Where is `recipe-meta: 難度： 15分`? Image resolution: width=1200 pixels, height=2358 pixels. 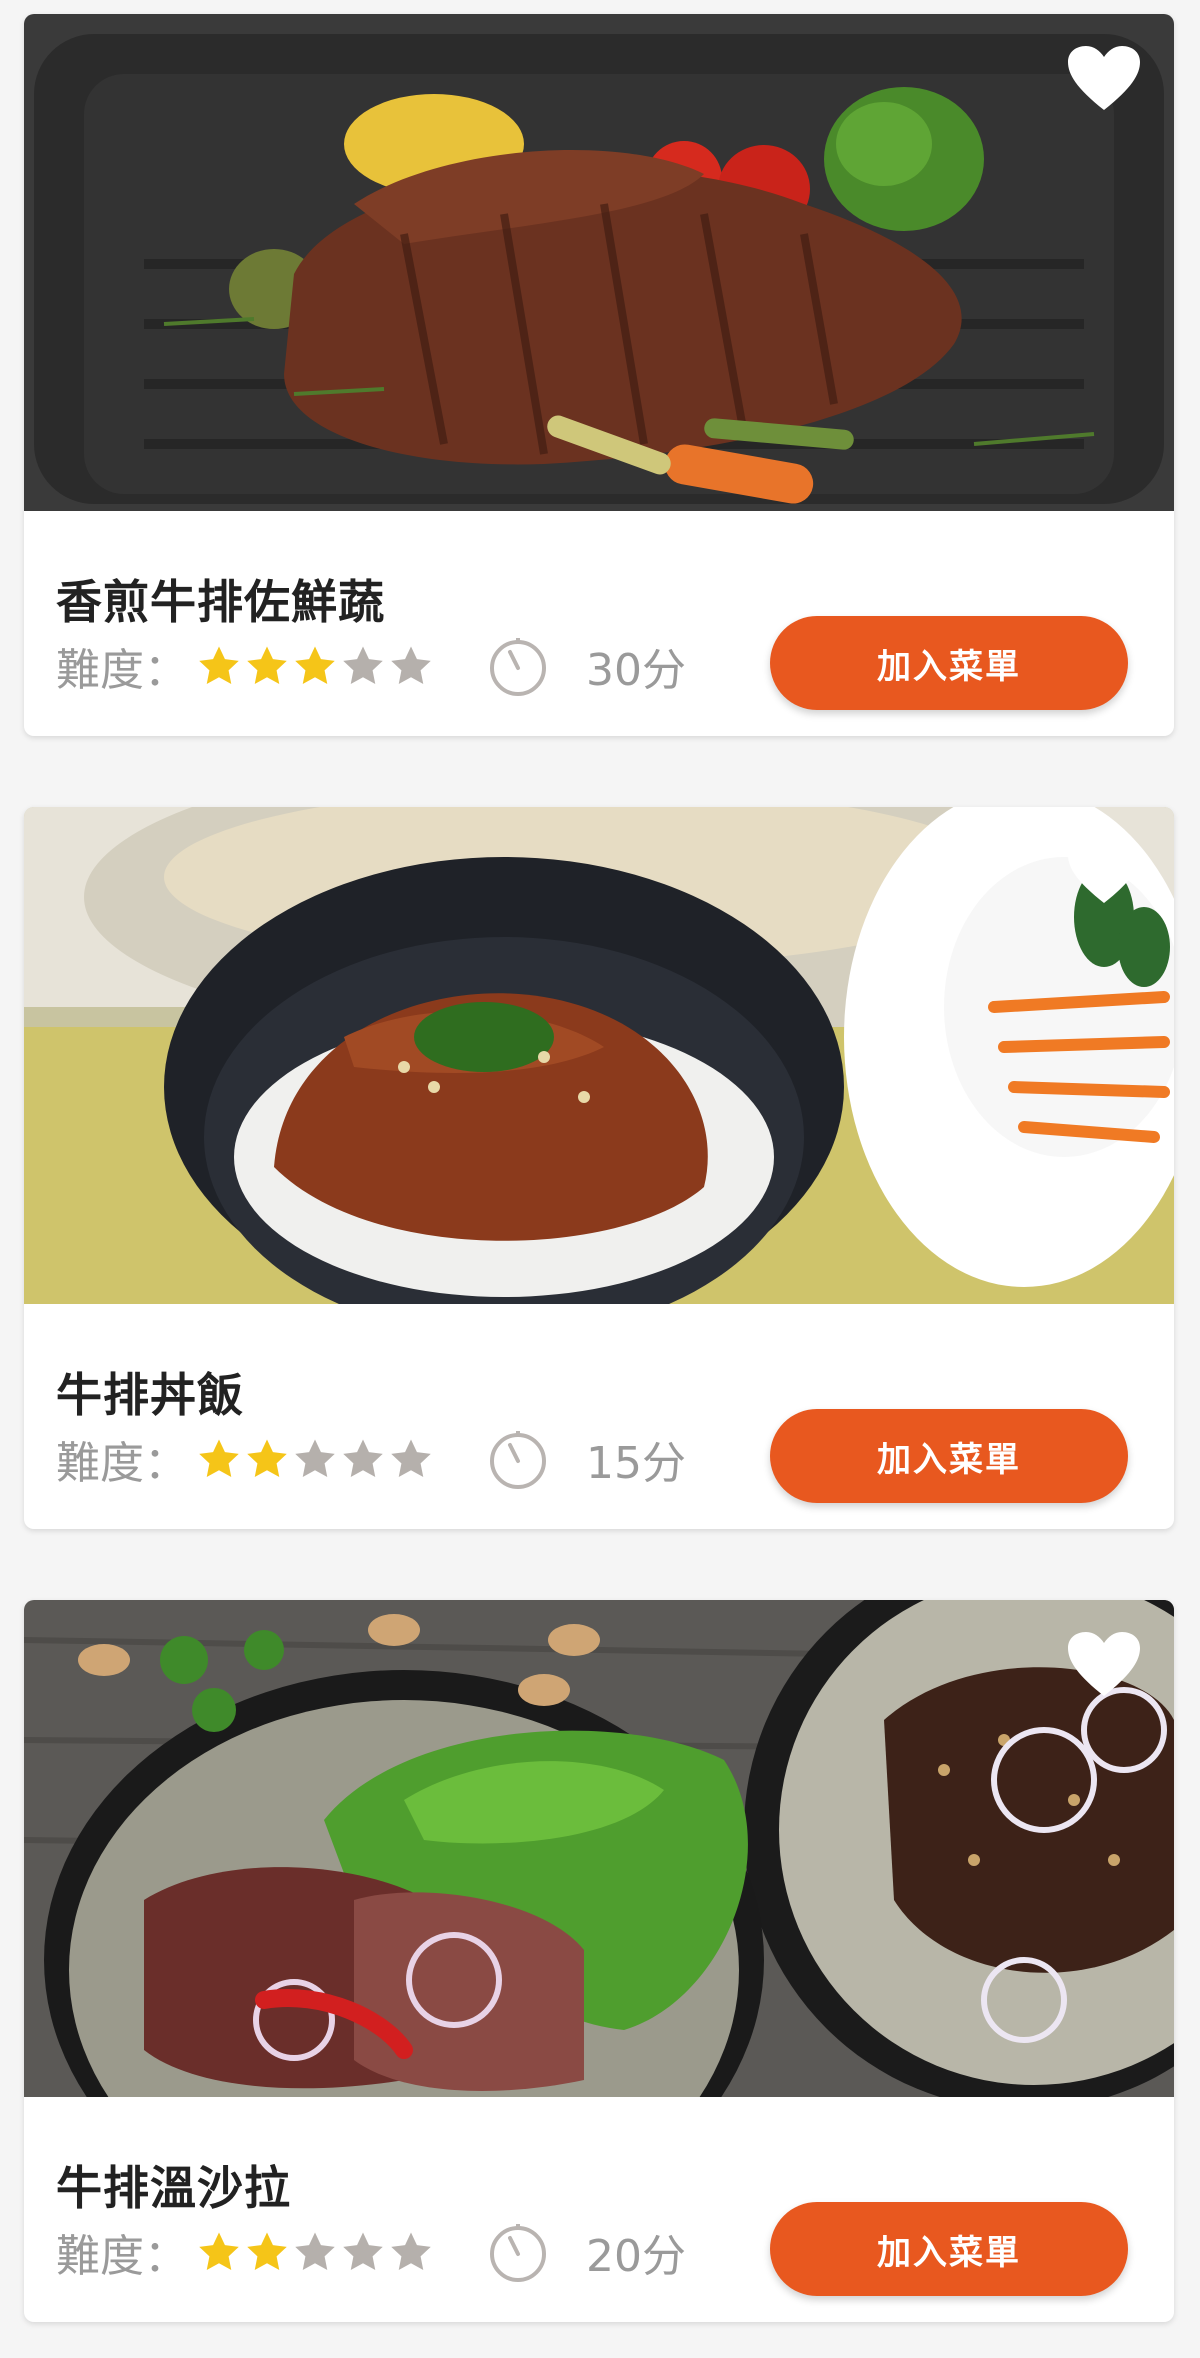
recipe-meta: 難度： 15分 is located at coordinates (371, 1459).